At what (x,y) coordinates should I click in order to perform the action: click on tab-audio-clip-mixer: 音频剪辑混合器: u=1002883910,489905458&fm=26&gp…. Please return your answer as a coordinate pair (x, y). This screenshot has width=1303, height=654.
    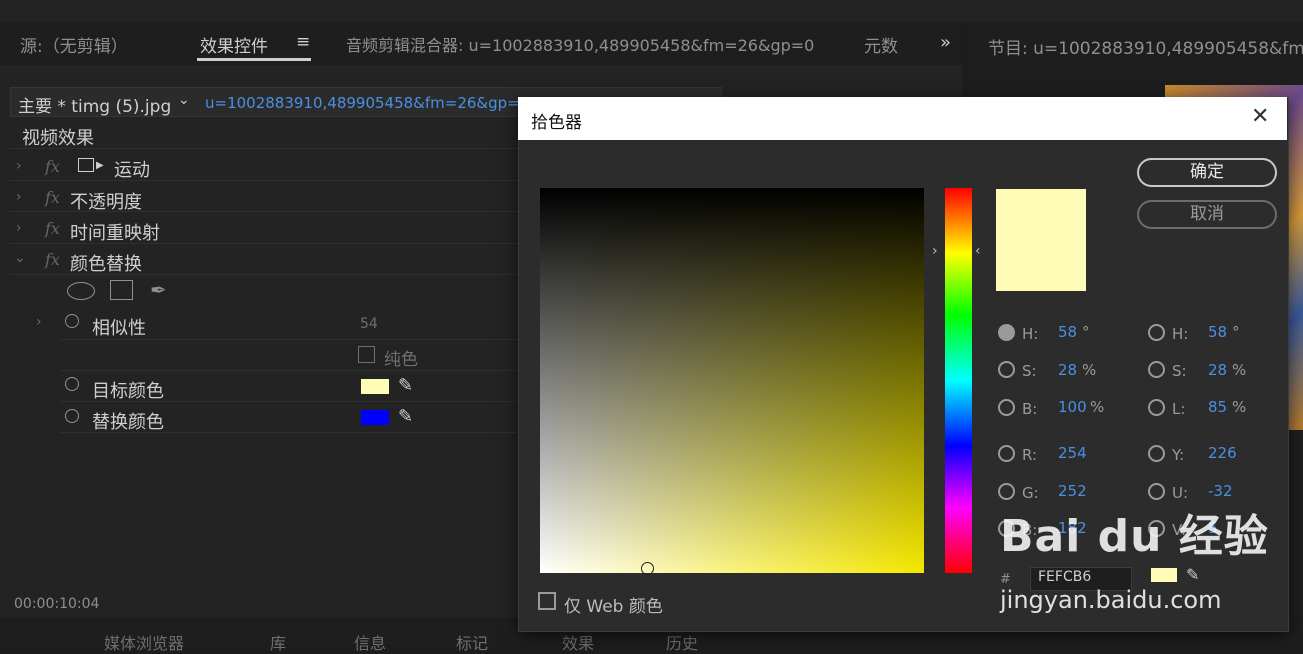
    Looking at the image, I should click on (580, 44).